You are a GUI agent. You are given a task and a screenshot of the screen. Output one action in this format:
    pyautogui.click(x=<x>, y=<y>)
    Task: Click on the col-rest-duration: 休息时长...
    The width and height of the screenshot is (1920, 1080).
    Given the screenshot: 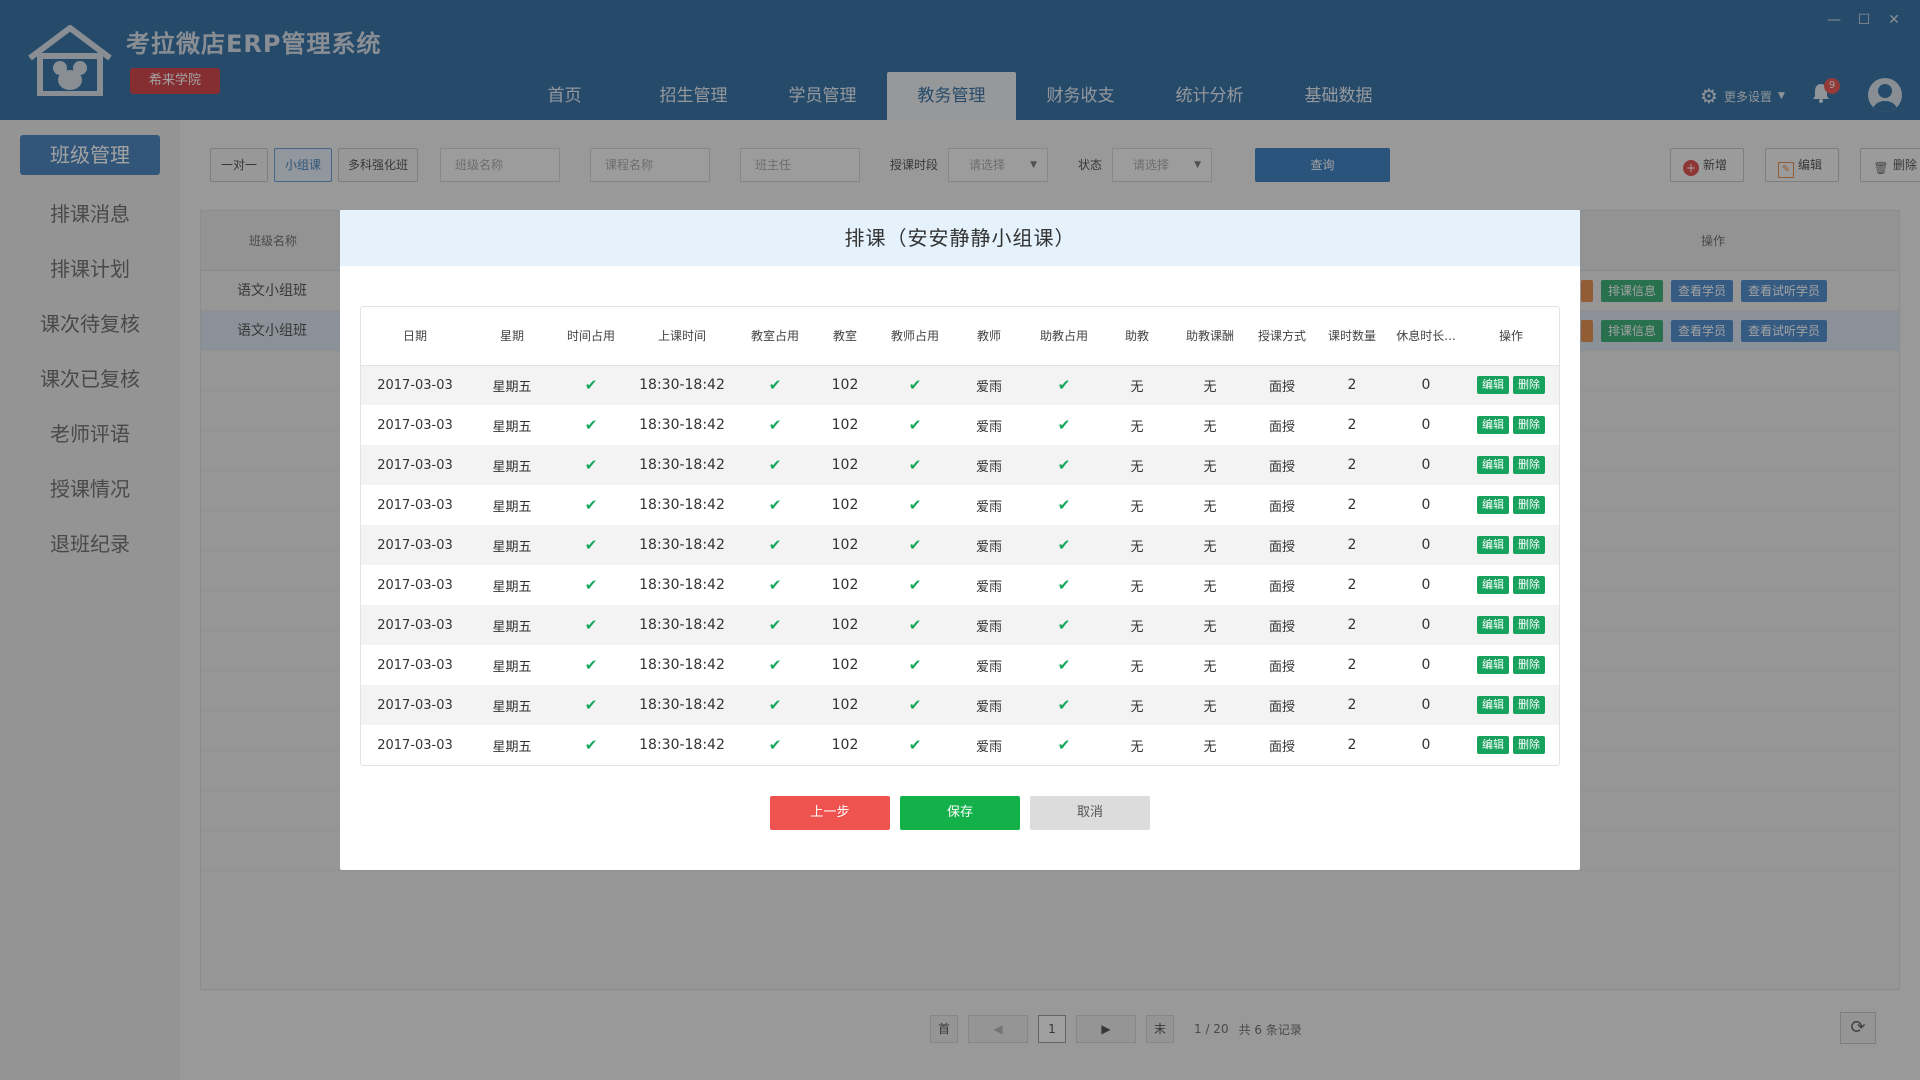 What is the action you would take?
    pyautogui.click(x=1426, y=336)
    